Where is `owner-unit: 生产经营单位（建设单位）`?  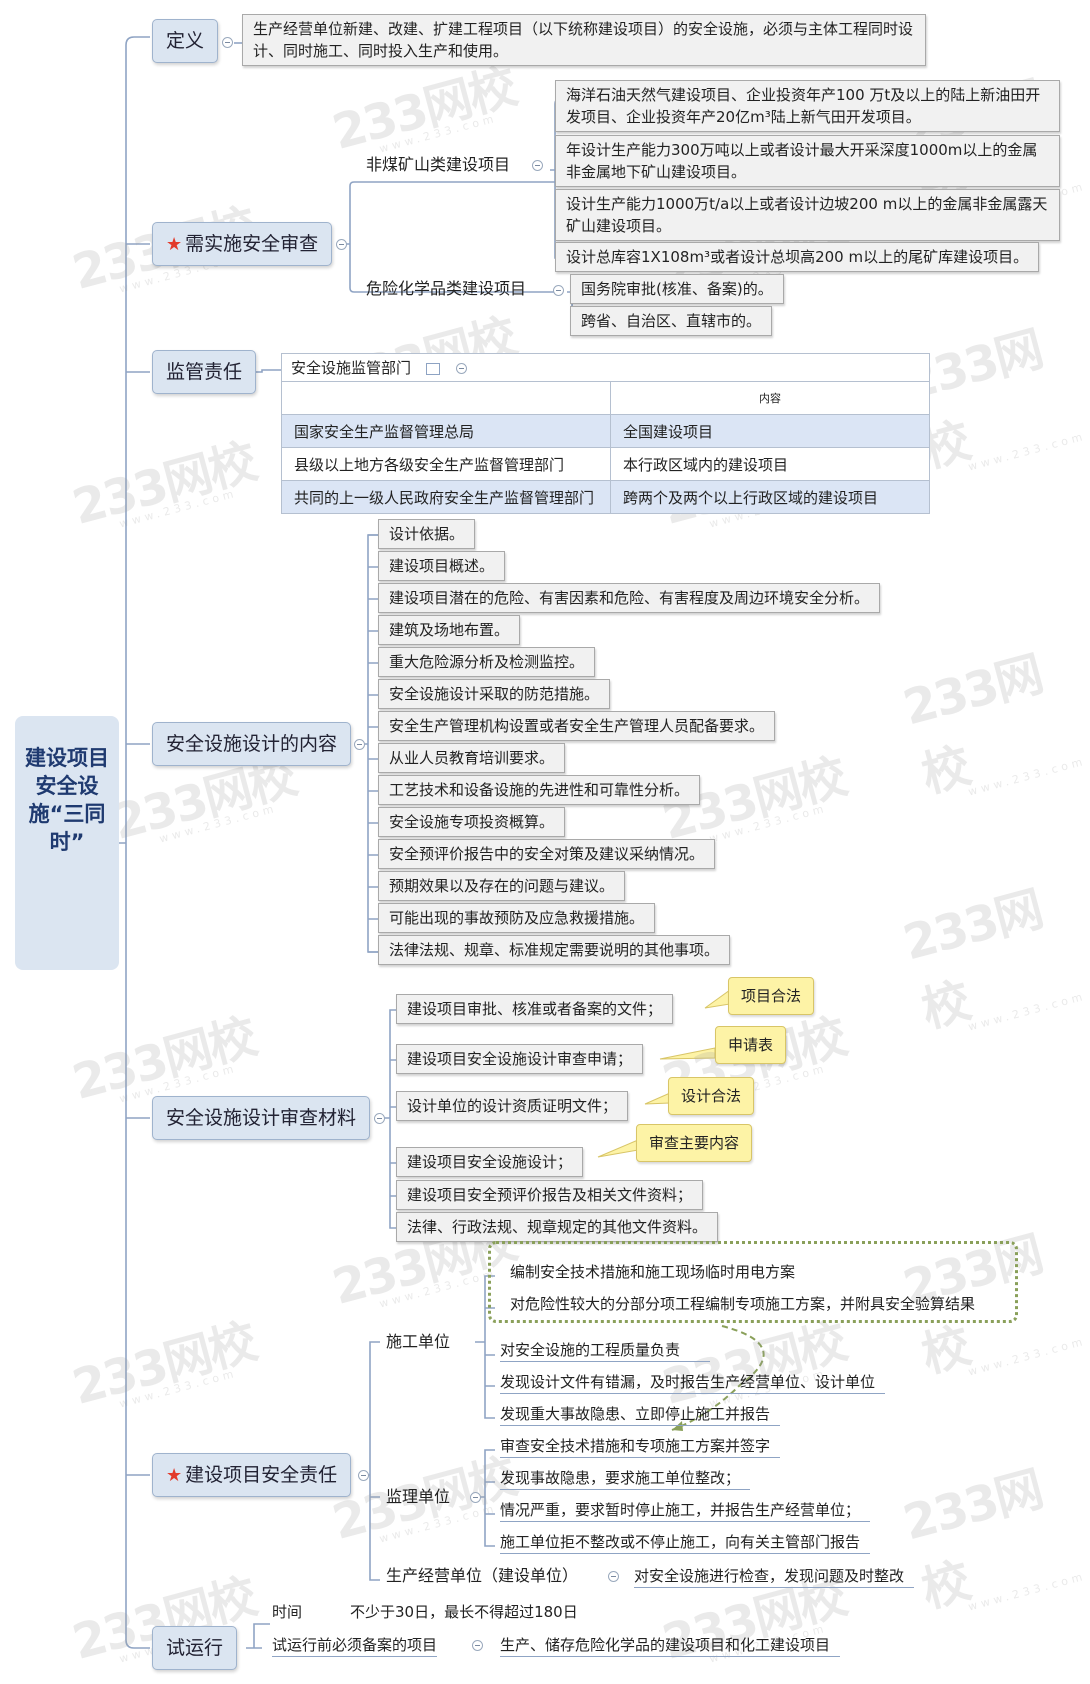 owner-unit: 生产经营单位（建设单位） is located at coordinates (482, 1576).